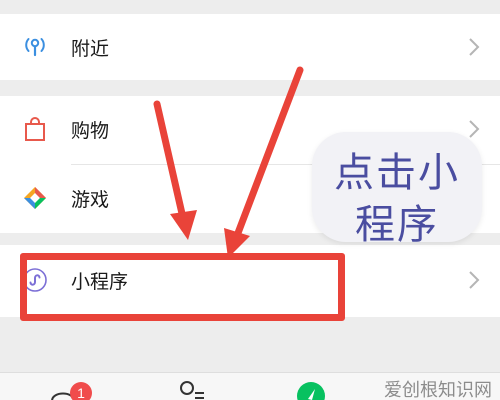 Image resolution: width=500 pixels, height=400 pixels. Describe the element at coordinates (311, 389) in the screenshot. I see `discover-tab-icon` at that location.